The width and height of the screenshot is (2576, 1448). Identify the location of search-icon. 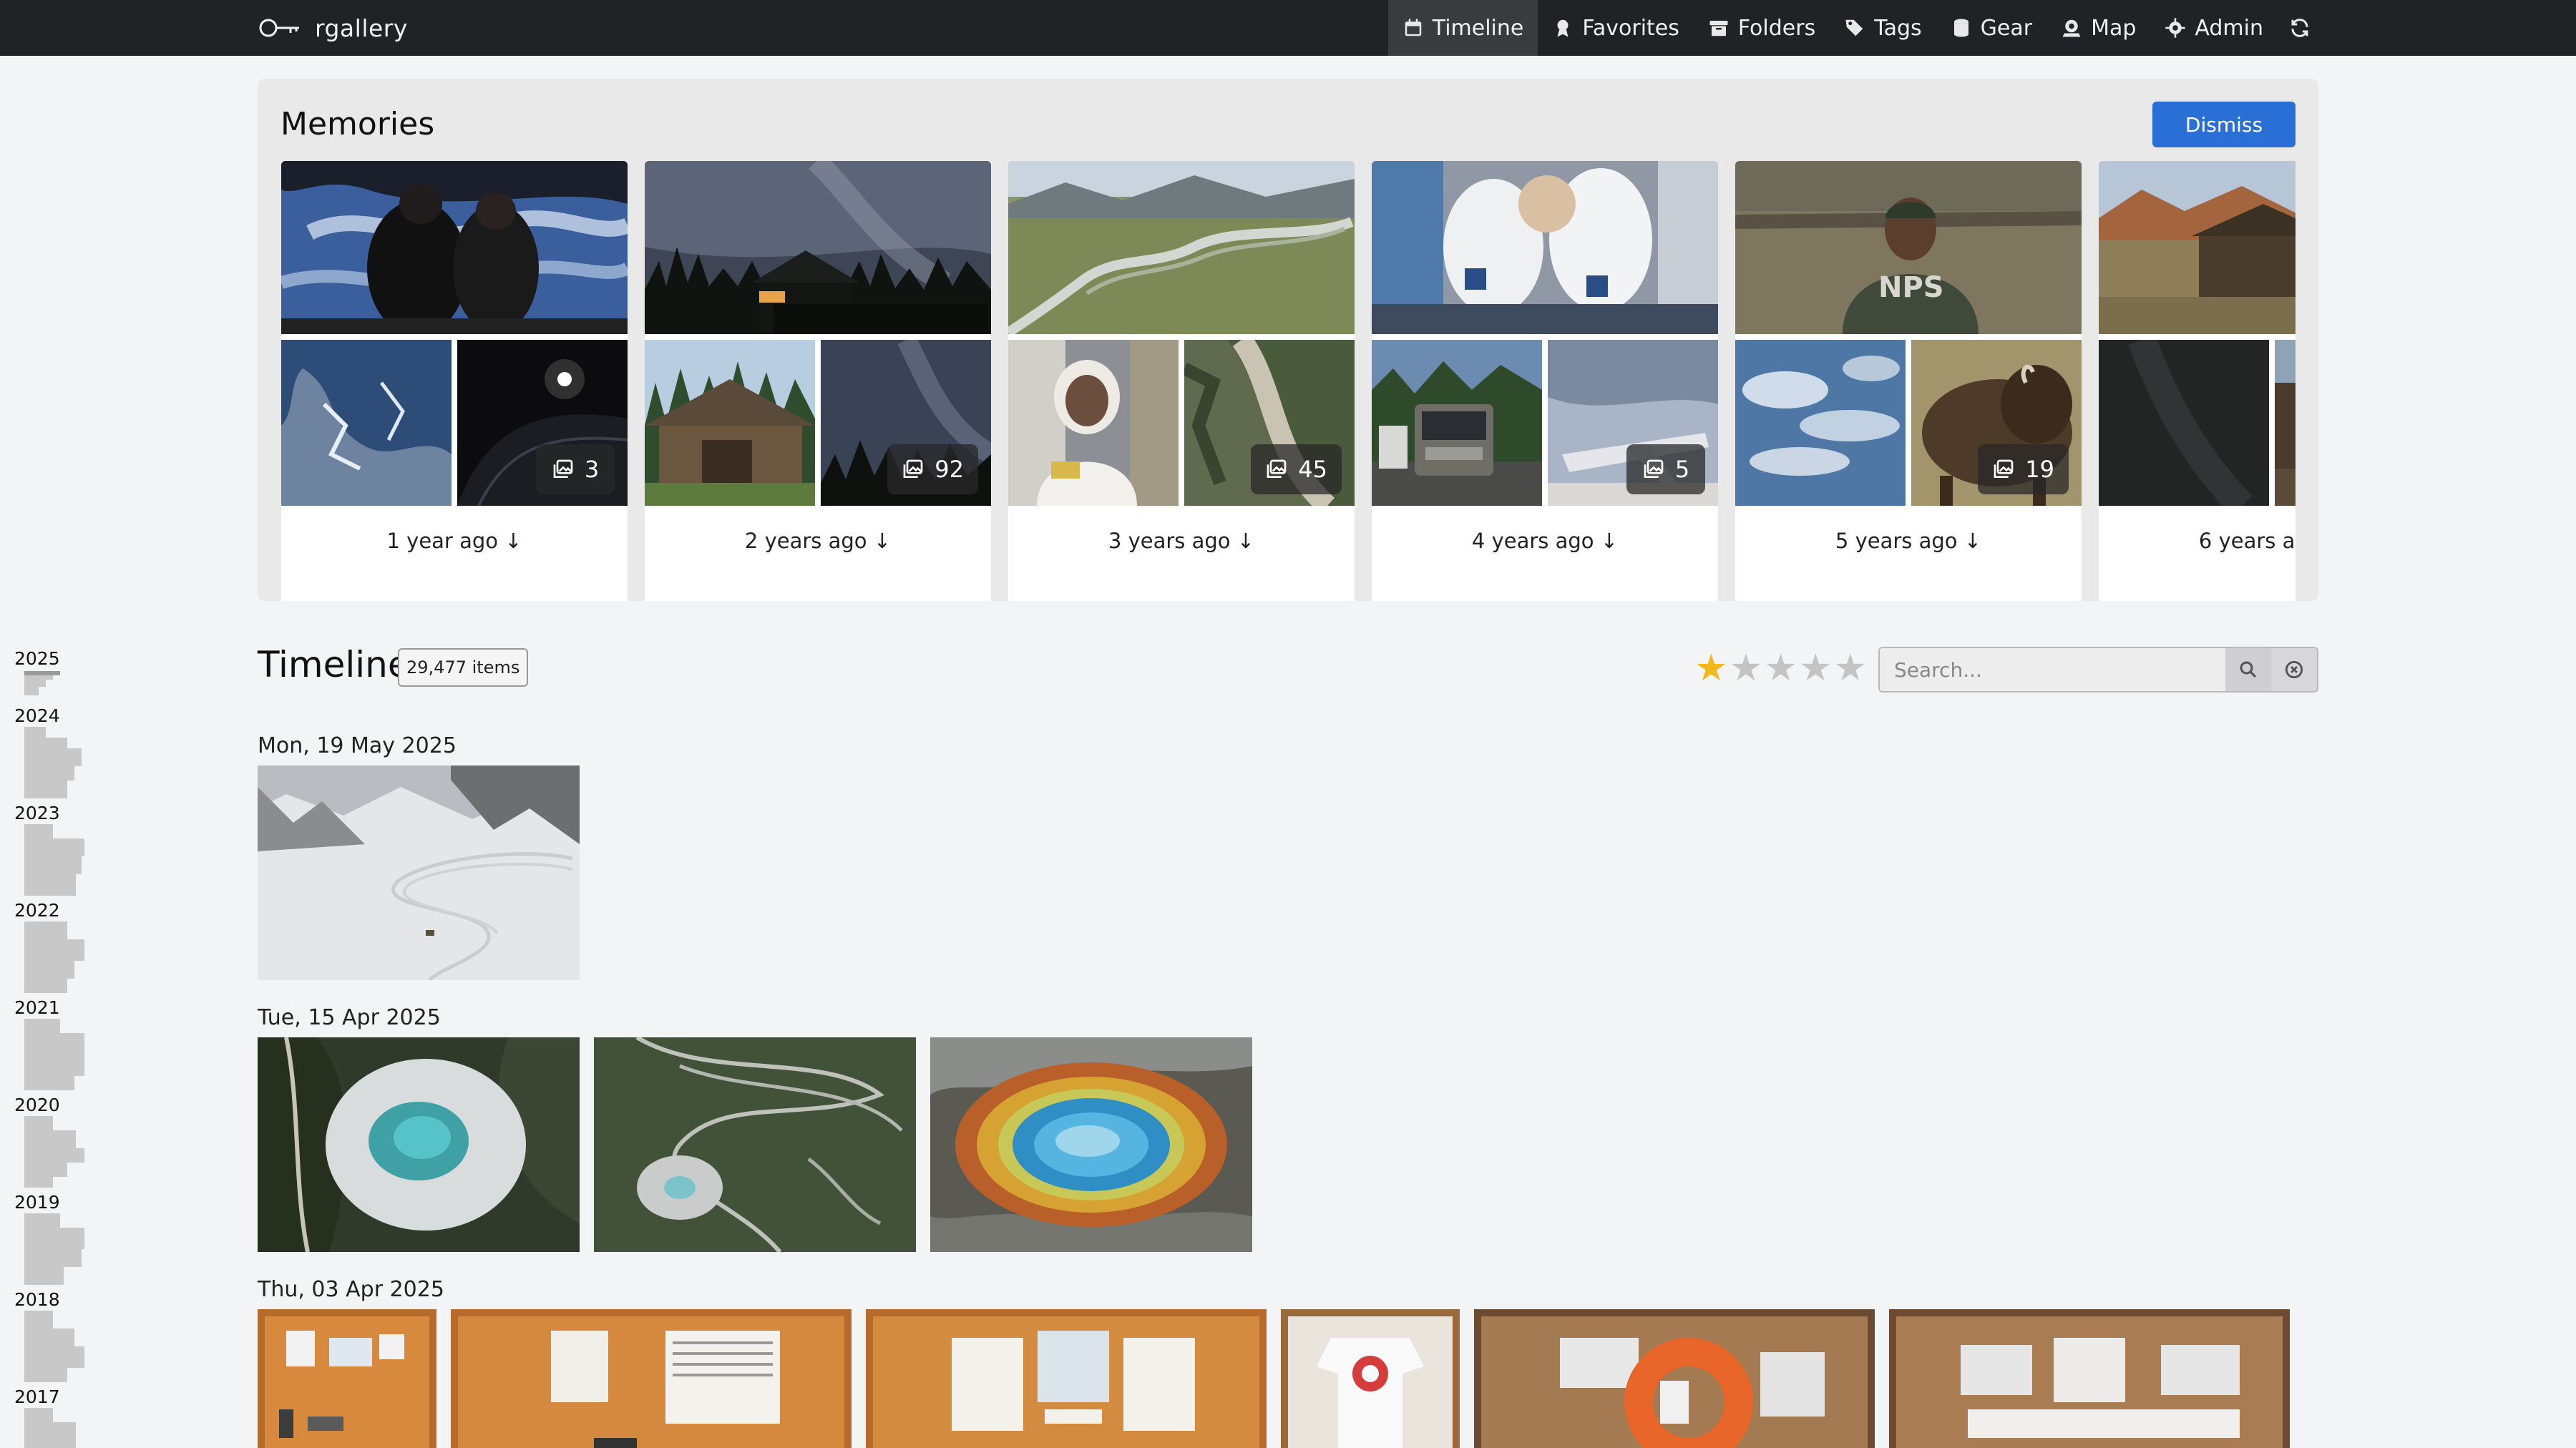
(2248, 670).